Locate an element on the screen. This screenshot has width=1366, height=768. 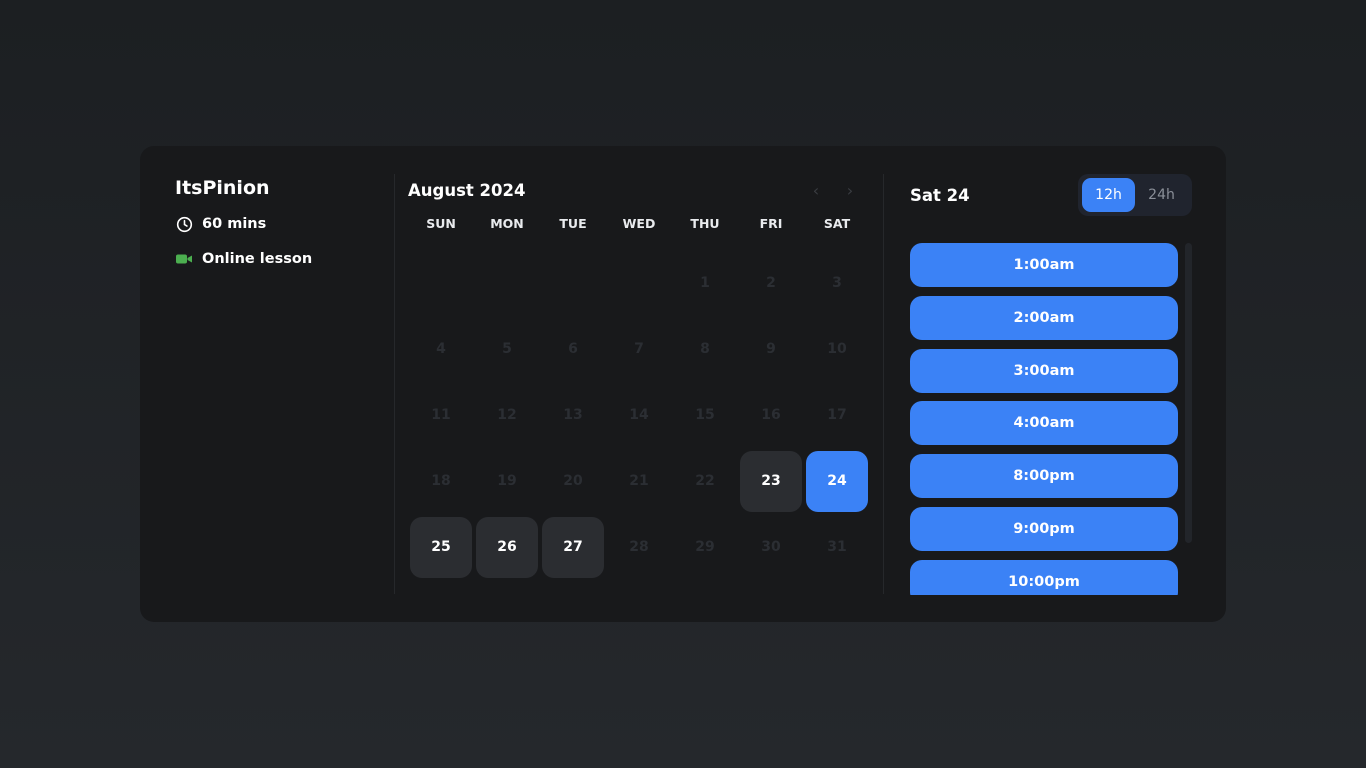
day-unavailable: 4 is located at coordinates (441, 349).